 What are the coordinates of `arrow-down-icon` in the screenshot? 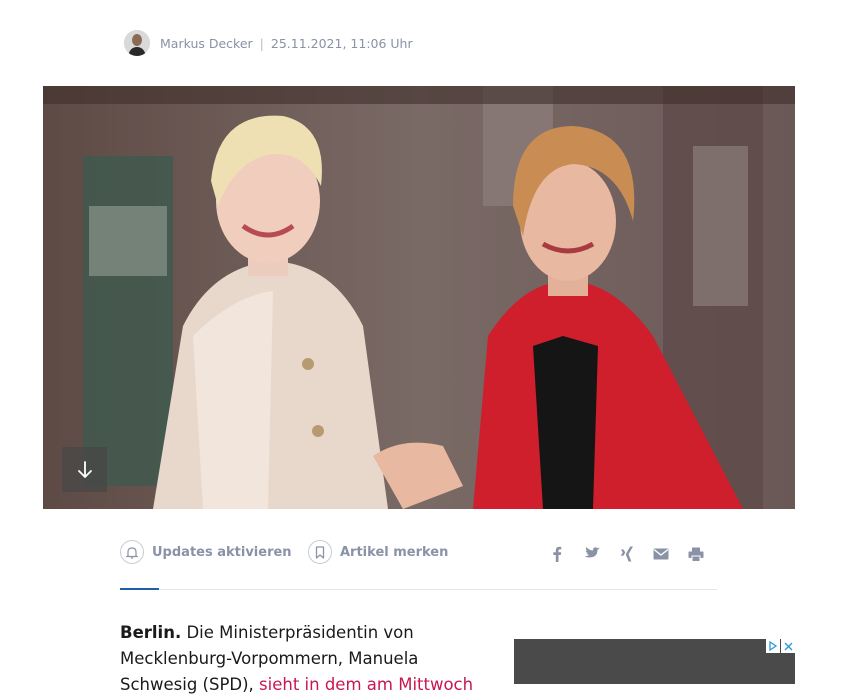 It's located at (84, 469).